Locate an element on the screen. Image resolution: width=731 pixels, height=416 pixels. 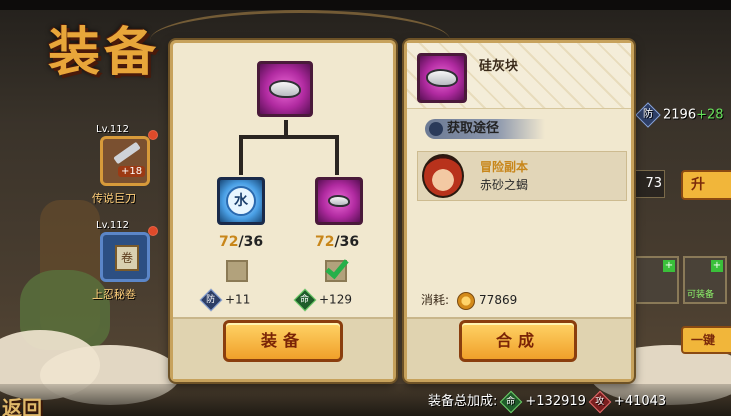
item-name: 硅灰块 is located at coordinates (499, 66).